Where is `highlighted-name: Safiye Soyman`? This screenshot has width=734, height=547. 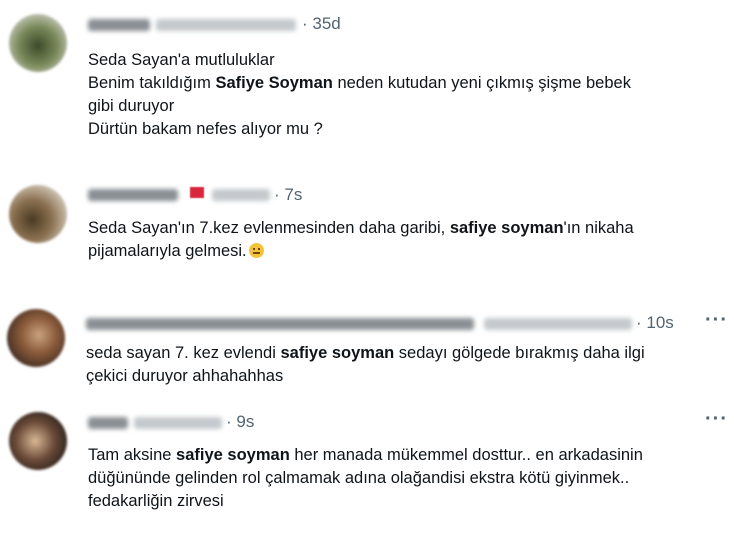 highlighted-name: Safiye Soyman is located at coordinates (274, 83).